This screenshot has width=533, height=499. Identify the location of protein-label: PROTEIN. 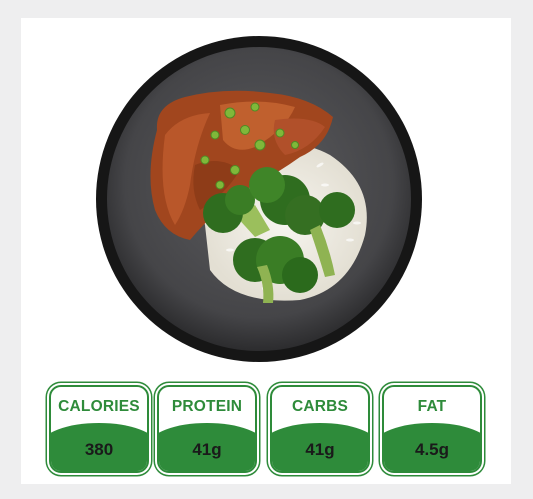
(207, 406).